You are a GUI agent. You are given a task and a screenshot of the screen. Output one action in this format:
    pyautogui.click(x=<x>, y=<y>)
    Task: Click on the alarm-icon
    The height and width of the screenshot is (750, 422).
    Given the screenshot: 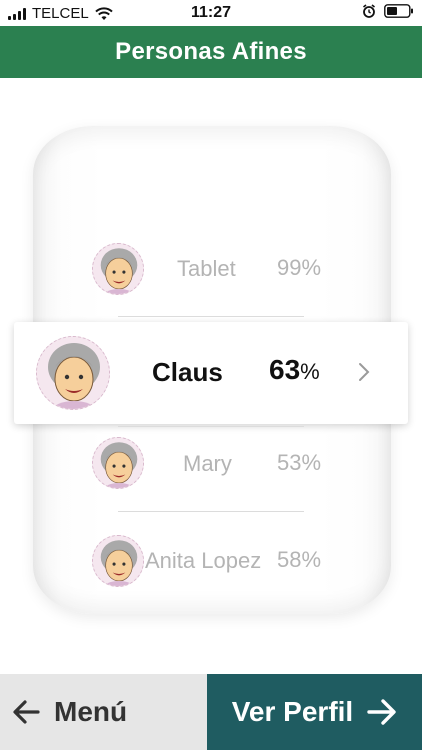 What is the action you would take?
    pyautogui.click(x=369, y=11)
    